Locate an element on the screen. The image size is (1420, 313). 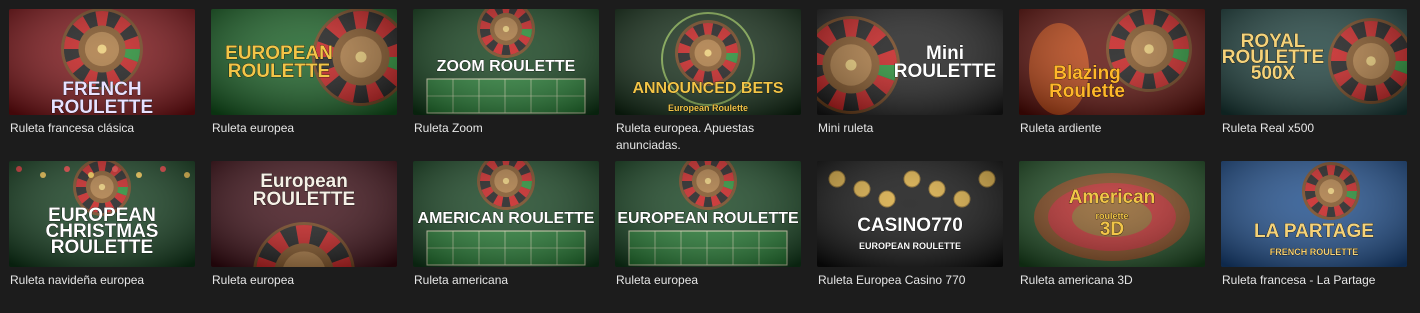
game-thumbnail: ZOOM ROULETTE is located at coordinates (506, 62).